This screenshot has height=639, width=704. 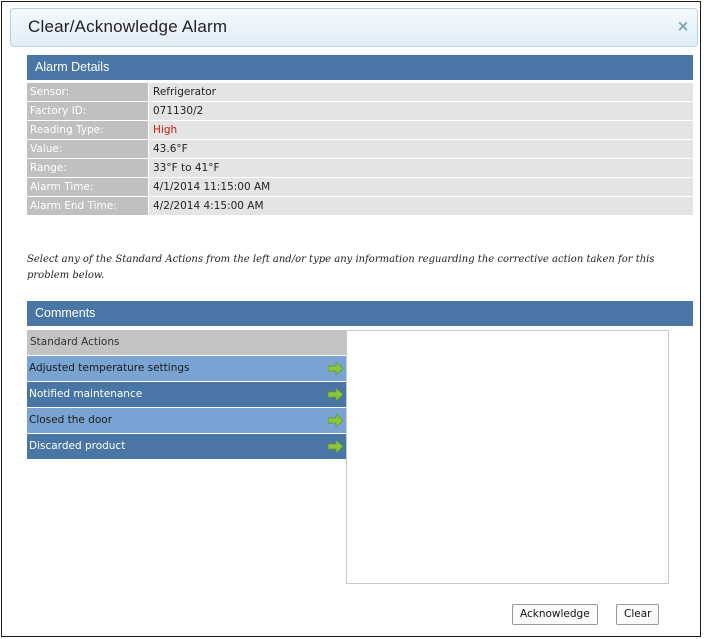 What do you see at coordinates (87, 92) in the screenshot?
I see `detail-label: Sensor:` at bounding box center [87, 92].